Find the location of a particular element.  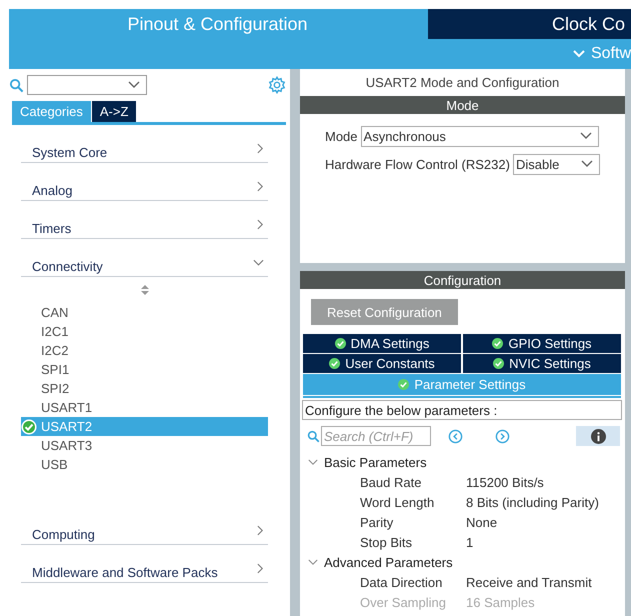

parameter-name: Over Sampling is located at coordinates (403, 602).